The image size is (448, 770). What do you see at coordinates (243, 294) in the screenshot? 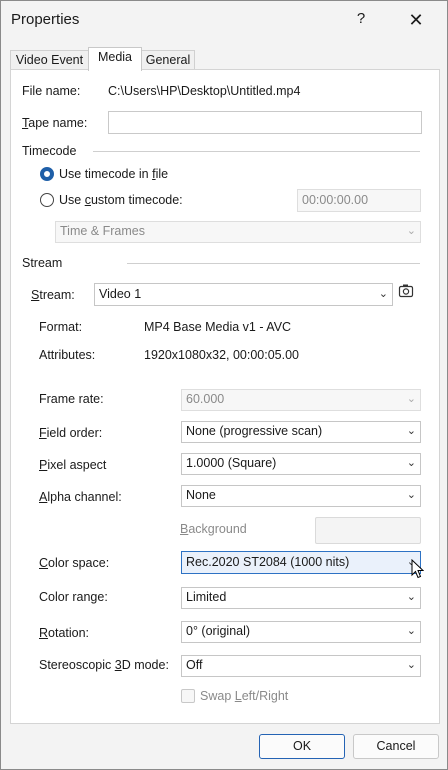
I see `stream-select: Video 1 ⌄` at bounding box center [243, 294].